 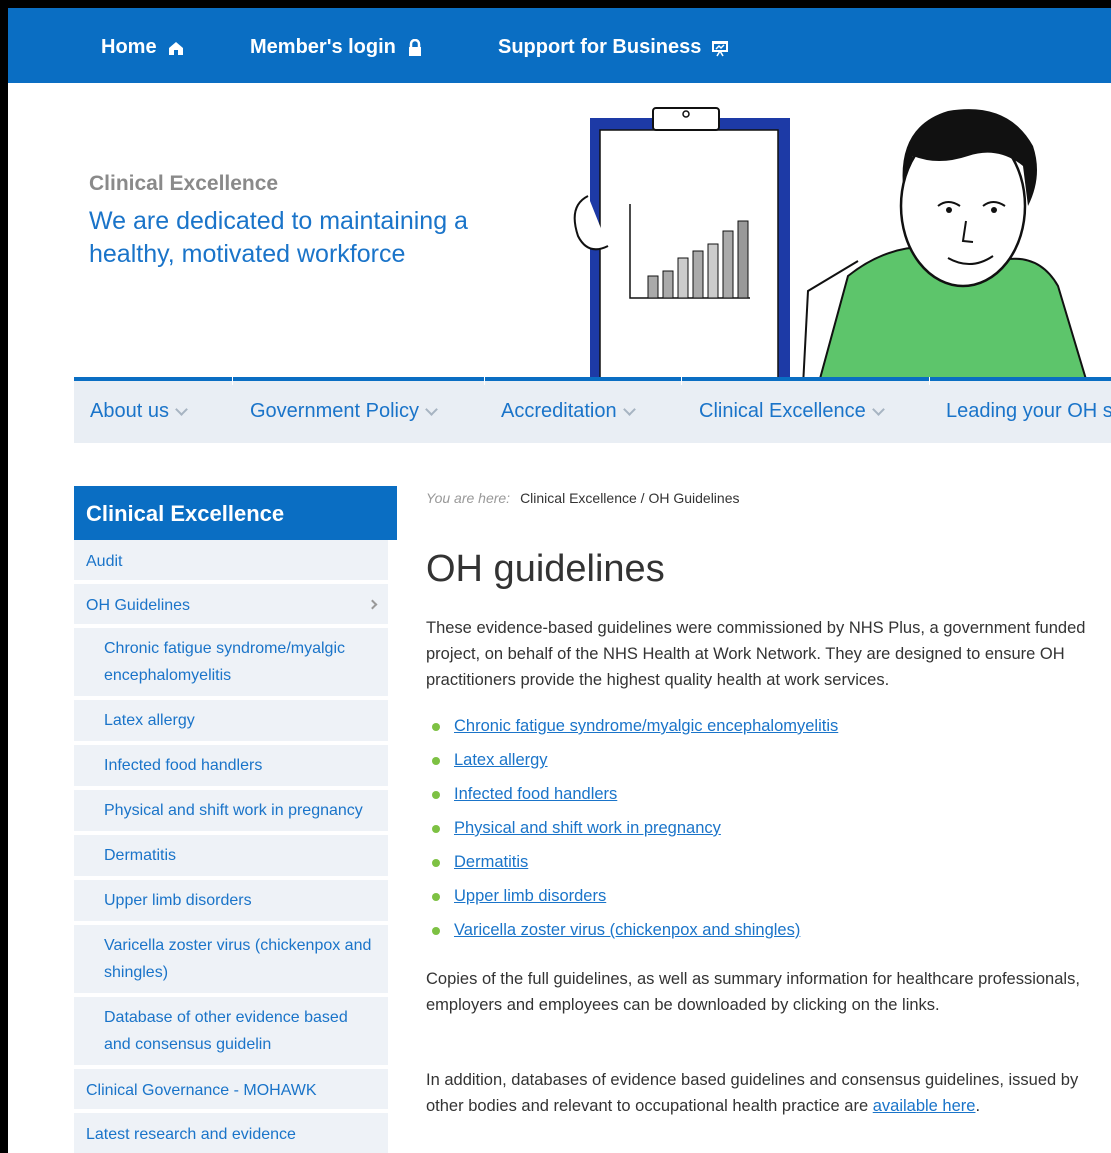 I want to click on home-icon, so click(x=176, y=48).